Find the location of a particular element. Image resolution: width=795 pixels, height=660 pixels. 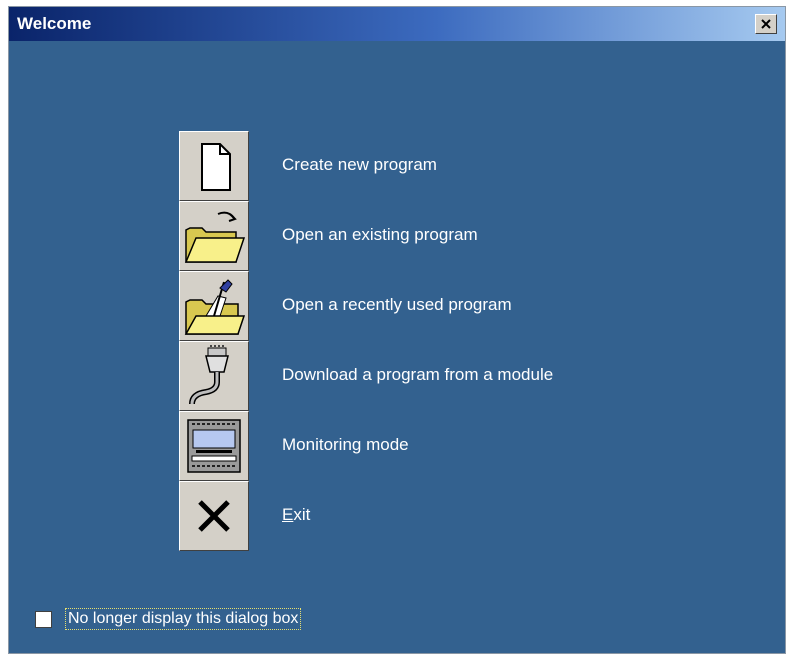

create-new-program-button is located at coordinates (214, 166).